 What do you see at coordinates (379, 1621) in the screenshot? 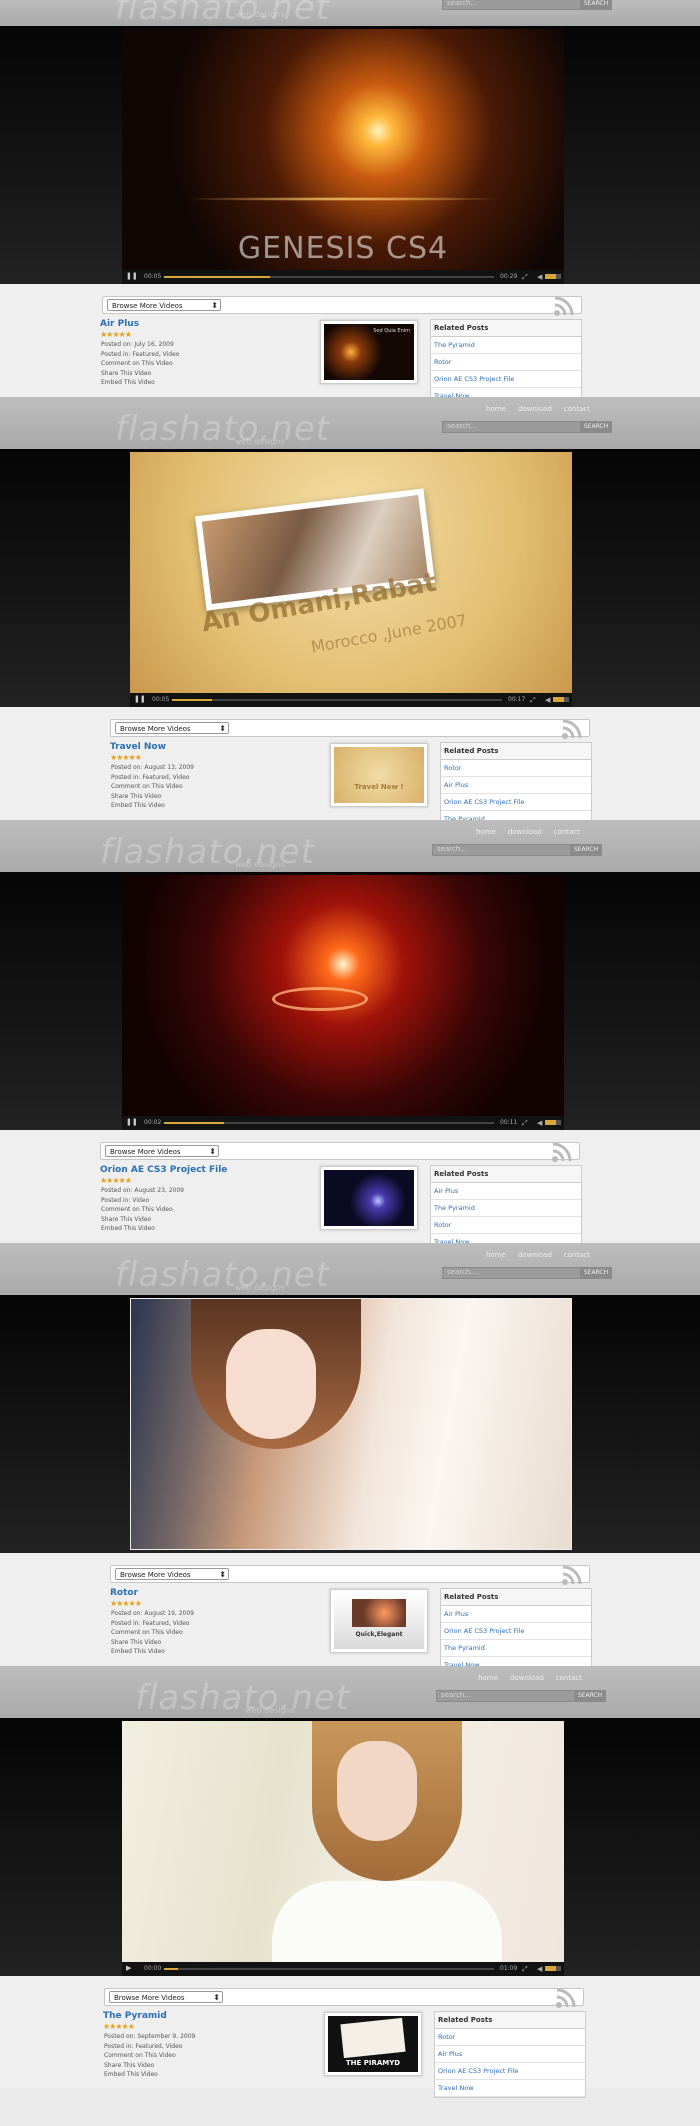
I see `post-thumbnail: Quick,Elegant` at bounding box center [379, 1621].